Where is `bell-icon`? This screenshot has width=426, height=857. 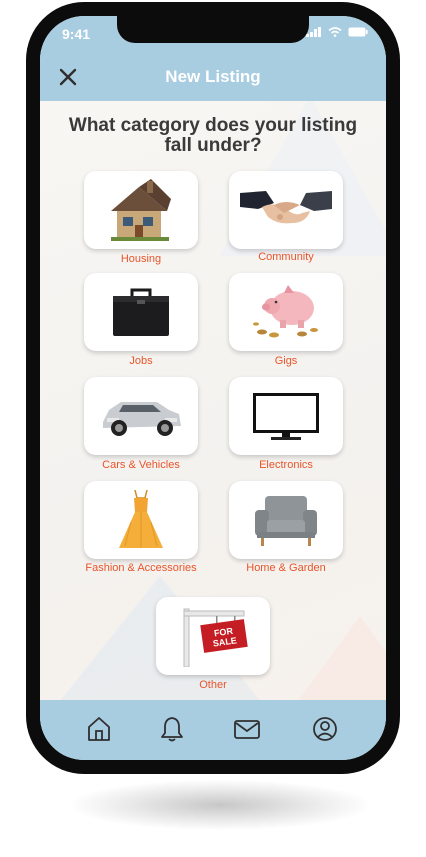 bell-icon is located at coordinates (172, 729).